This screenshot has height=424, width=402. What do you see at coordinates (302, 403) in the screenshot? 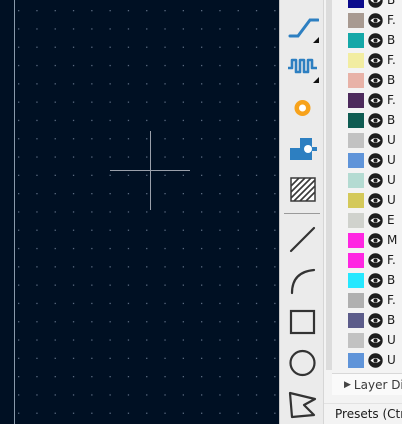
I see `draw-polygon-button` at bounding box center [302, 403].